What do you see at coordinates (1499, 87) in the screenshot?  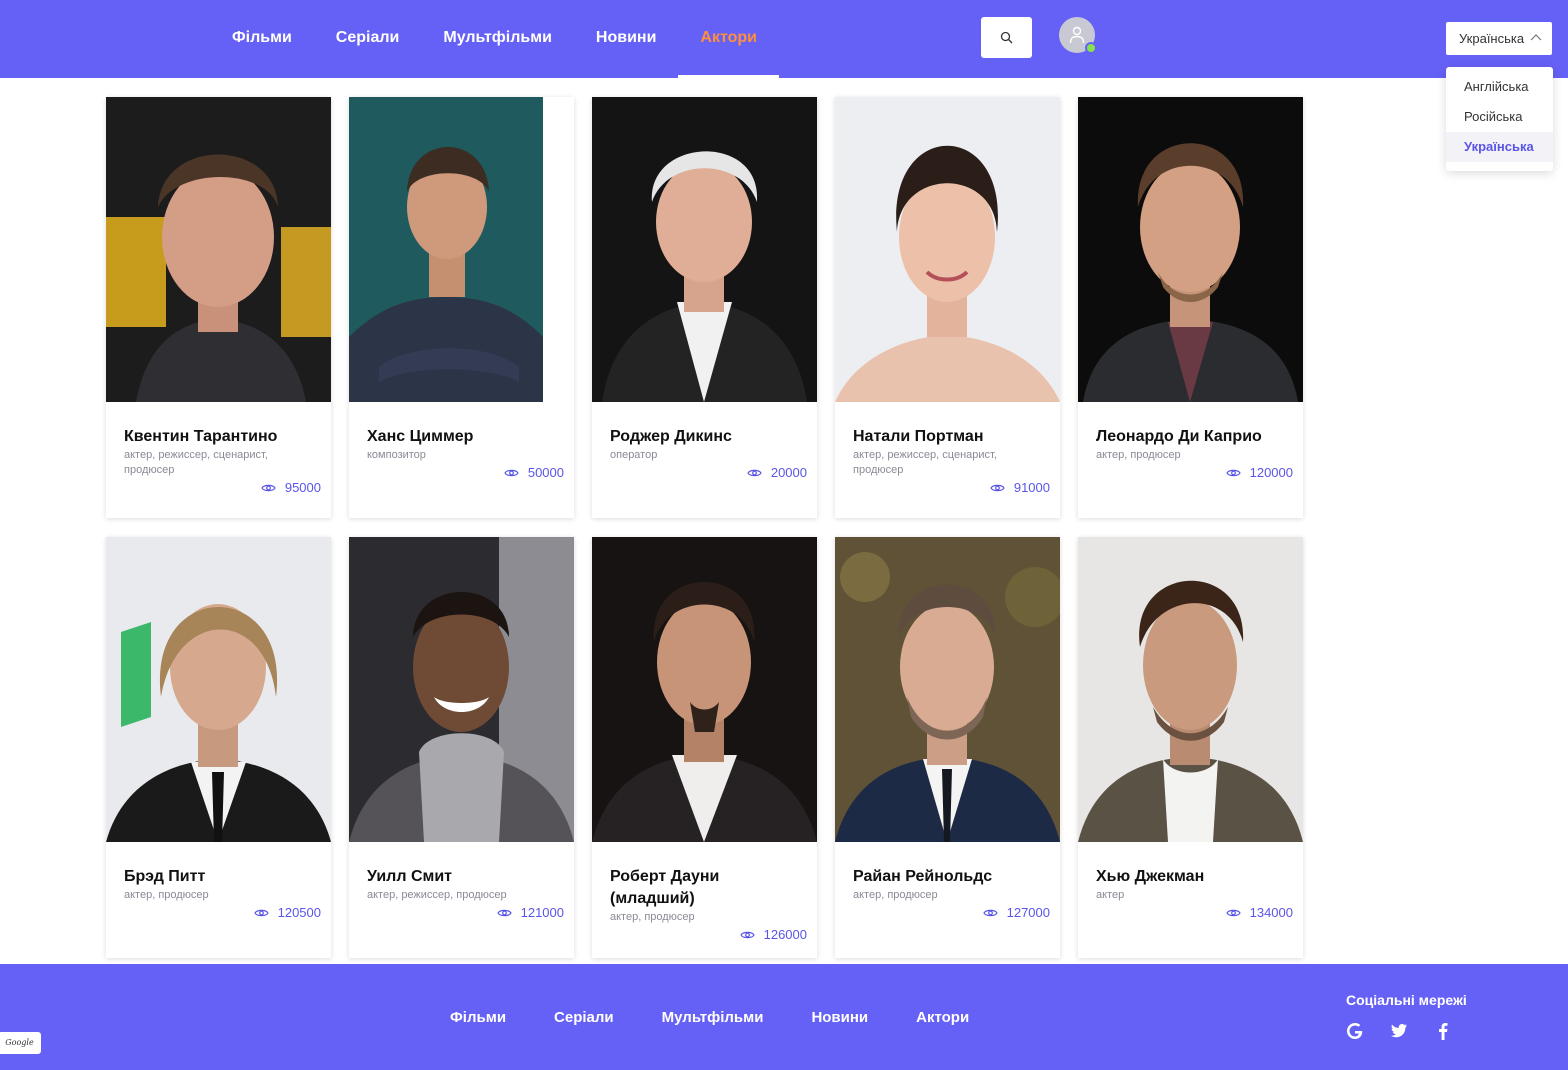 I see `language-option-english: Англійська` at bounding box center [1499, 87].